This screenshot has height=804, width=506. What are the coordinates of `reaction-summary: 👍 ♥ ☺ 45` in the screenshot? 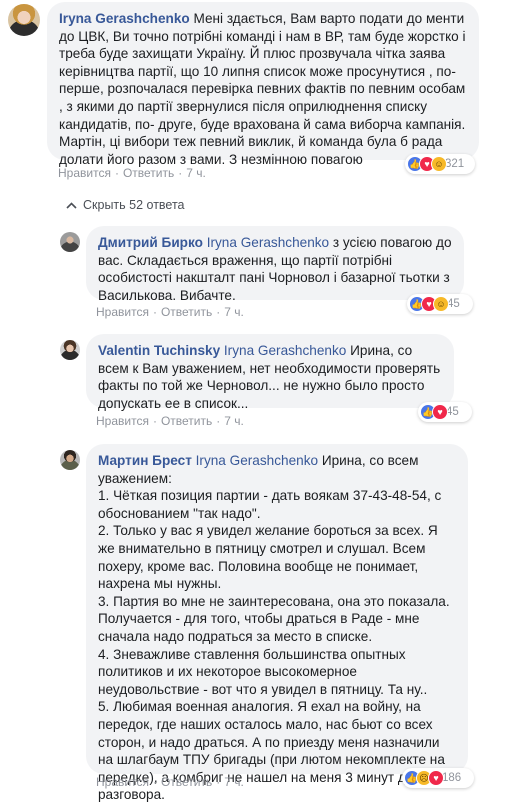 It's located at (440, 304).